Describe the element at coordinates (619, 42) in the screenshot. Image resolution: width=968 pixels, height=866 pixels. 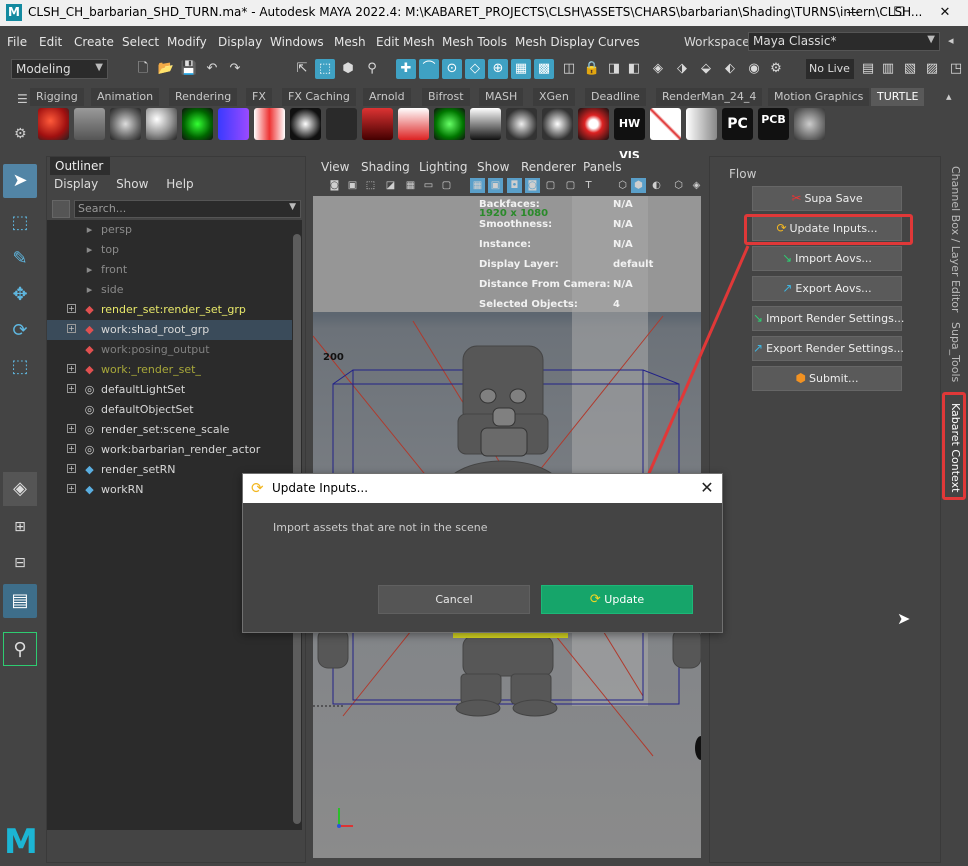
I see `menu-curves: Curves` at that location.